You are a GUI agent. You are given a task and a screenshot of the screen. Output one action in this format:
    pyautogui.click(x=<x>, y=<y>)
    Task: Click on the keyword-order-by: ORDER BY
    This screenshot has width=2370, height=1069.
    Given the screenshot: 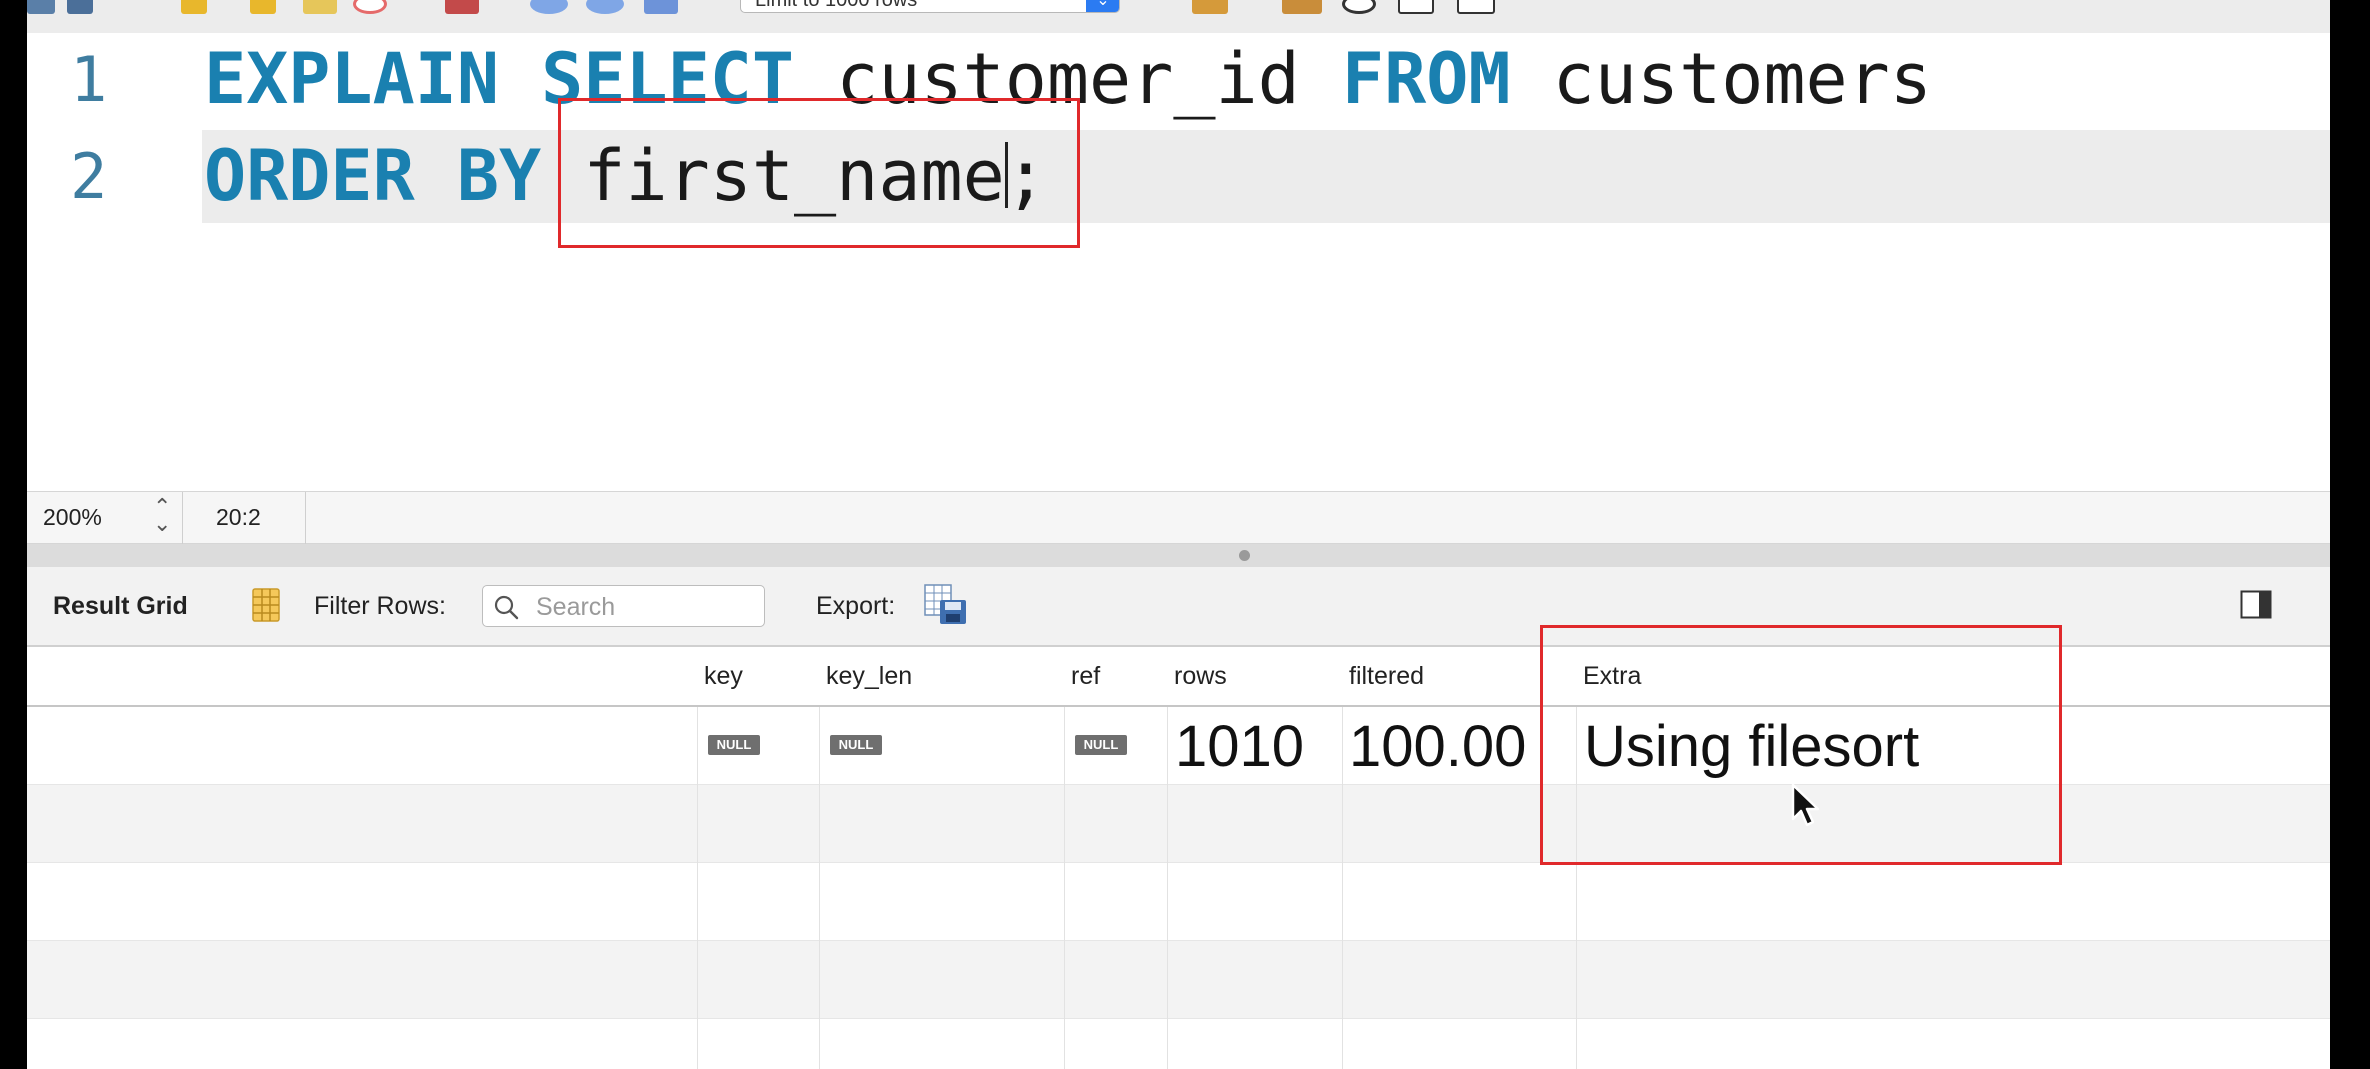 What is the action you would take?
    pyautogui.click(x=373, y=176)
    